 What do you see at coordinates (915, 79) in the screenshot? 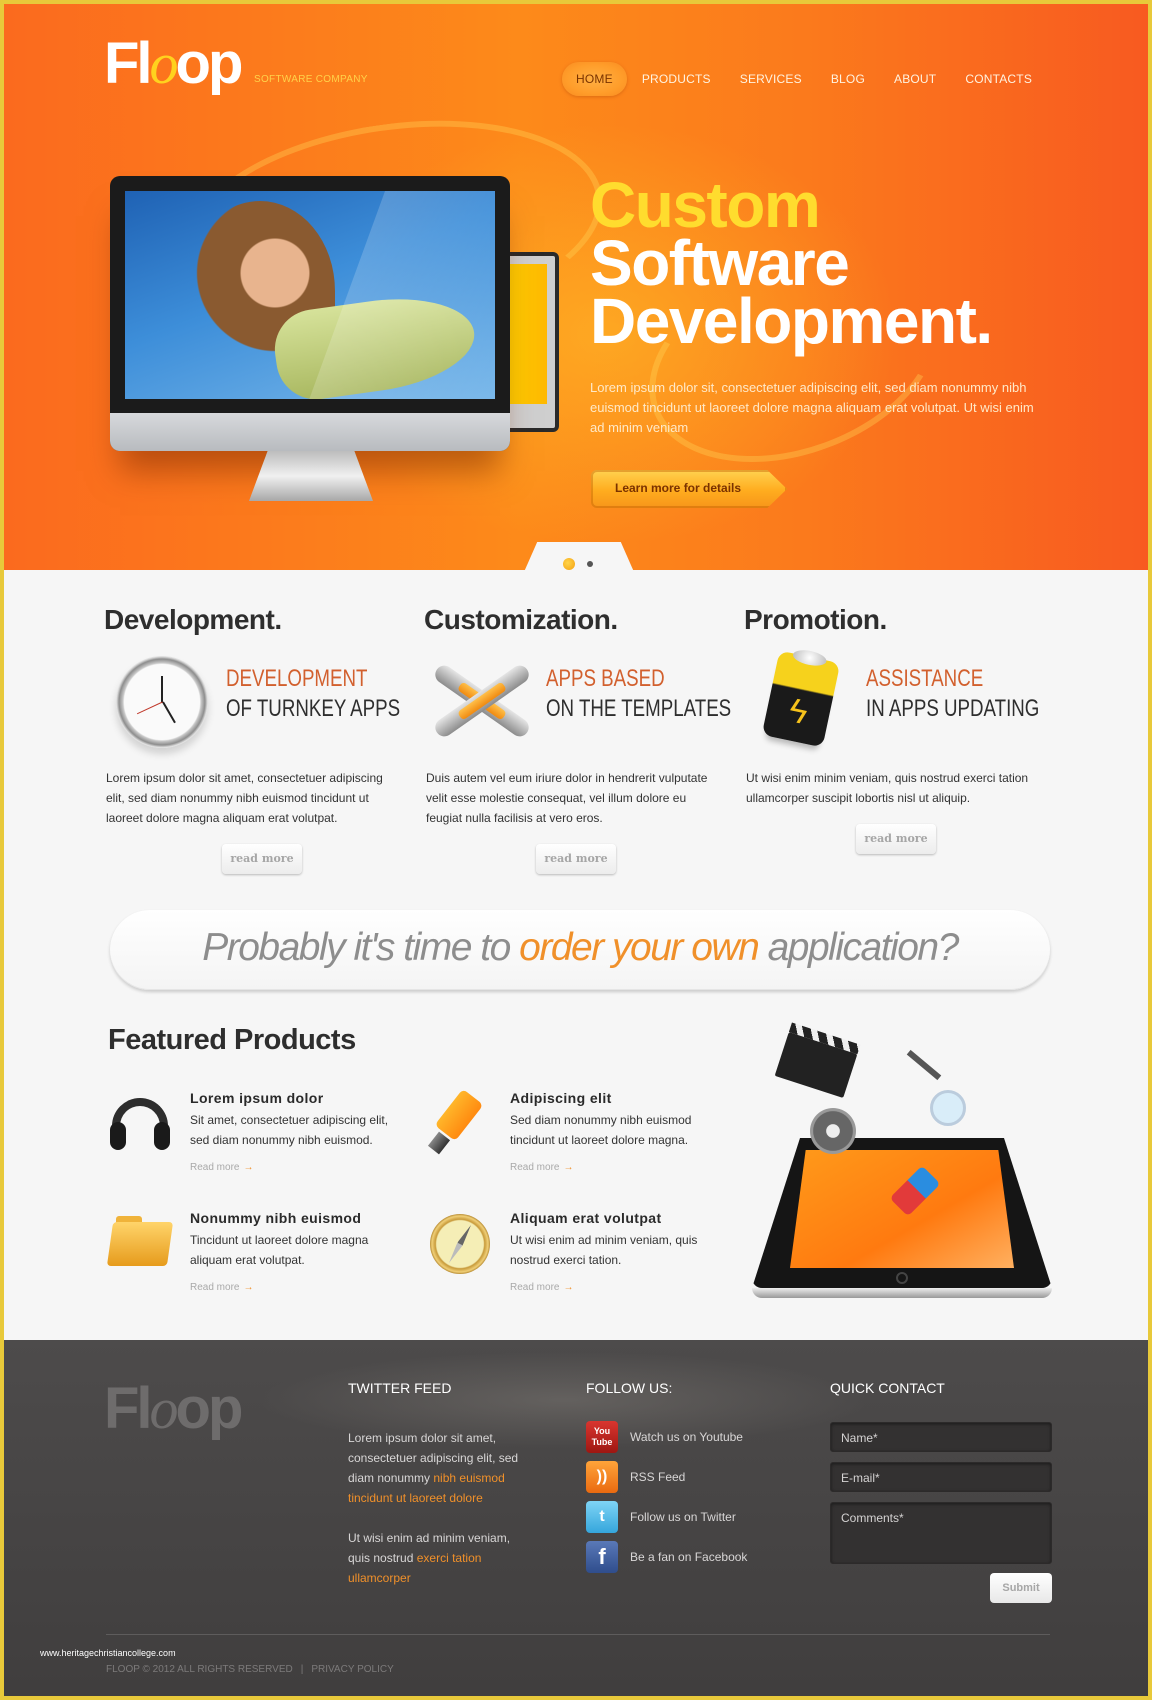
I see `nav-about: ABOUT` at bounding box center [915, 79].